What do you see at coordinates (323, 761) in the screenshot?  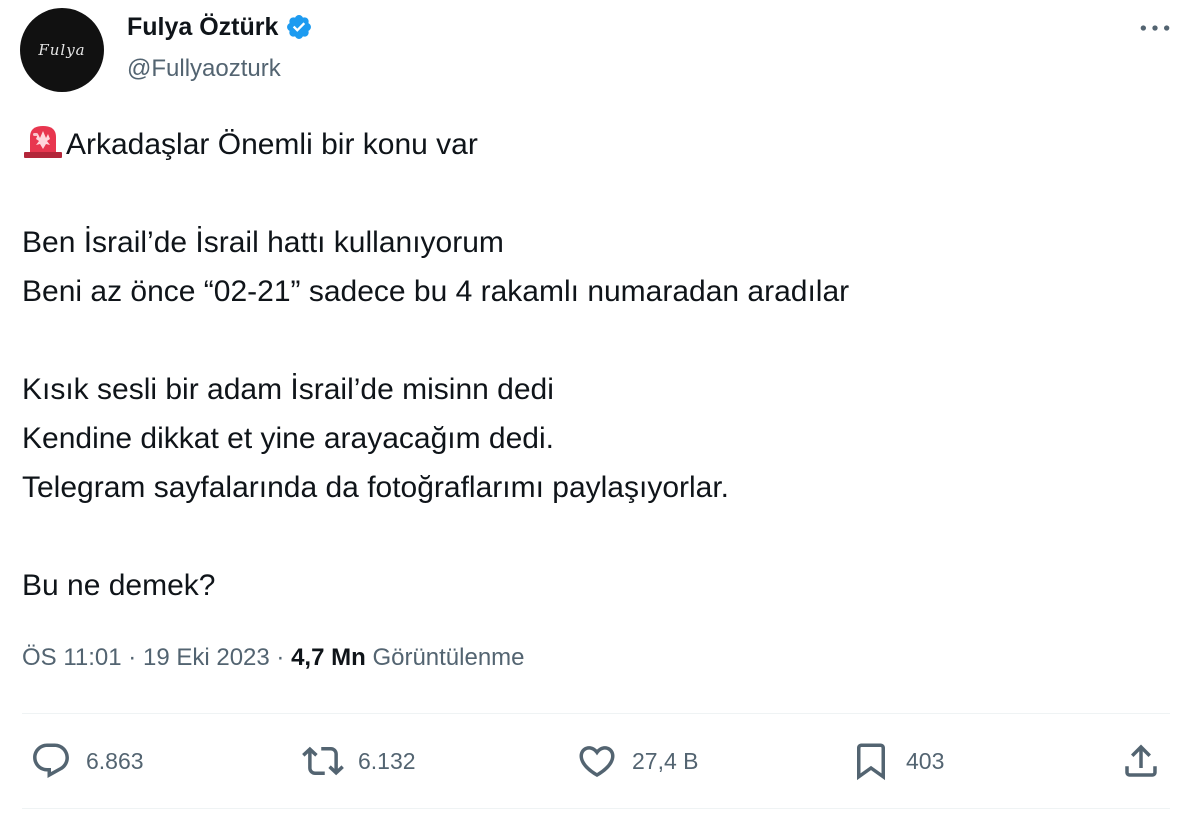 I see `retweet-icon` at bounding box center [323, 761].